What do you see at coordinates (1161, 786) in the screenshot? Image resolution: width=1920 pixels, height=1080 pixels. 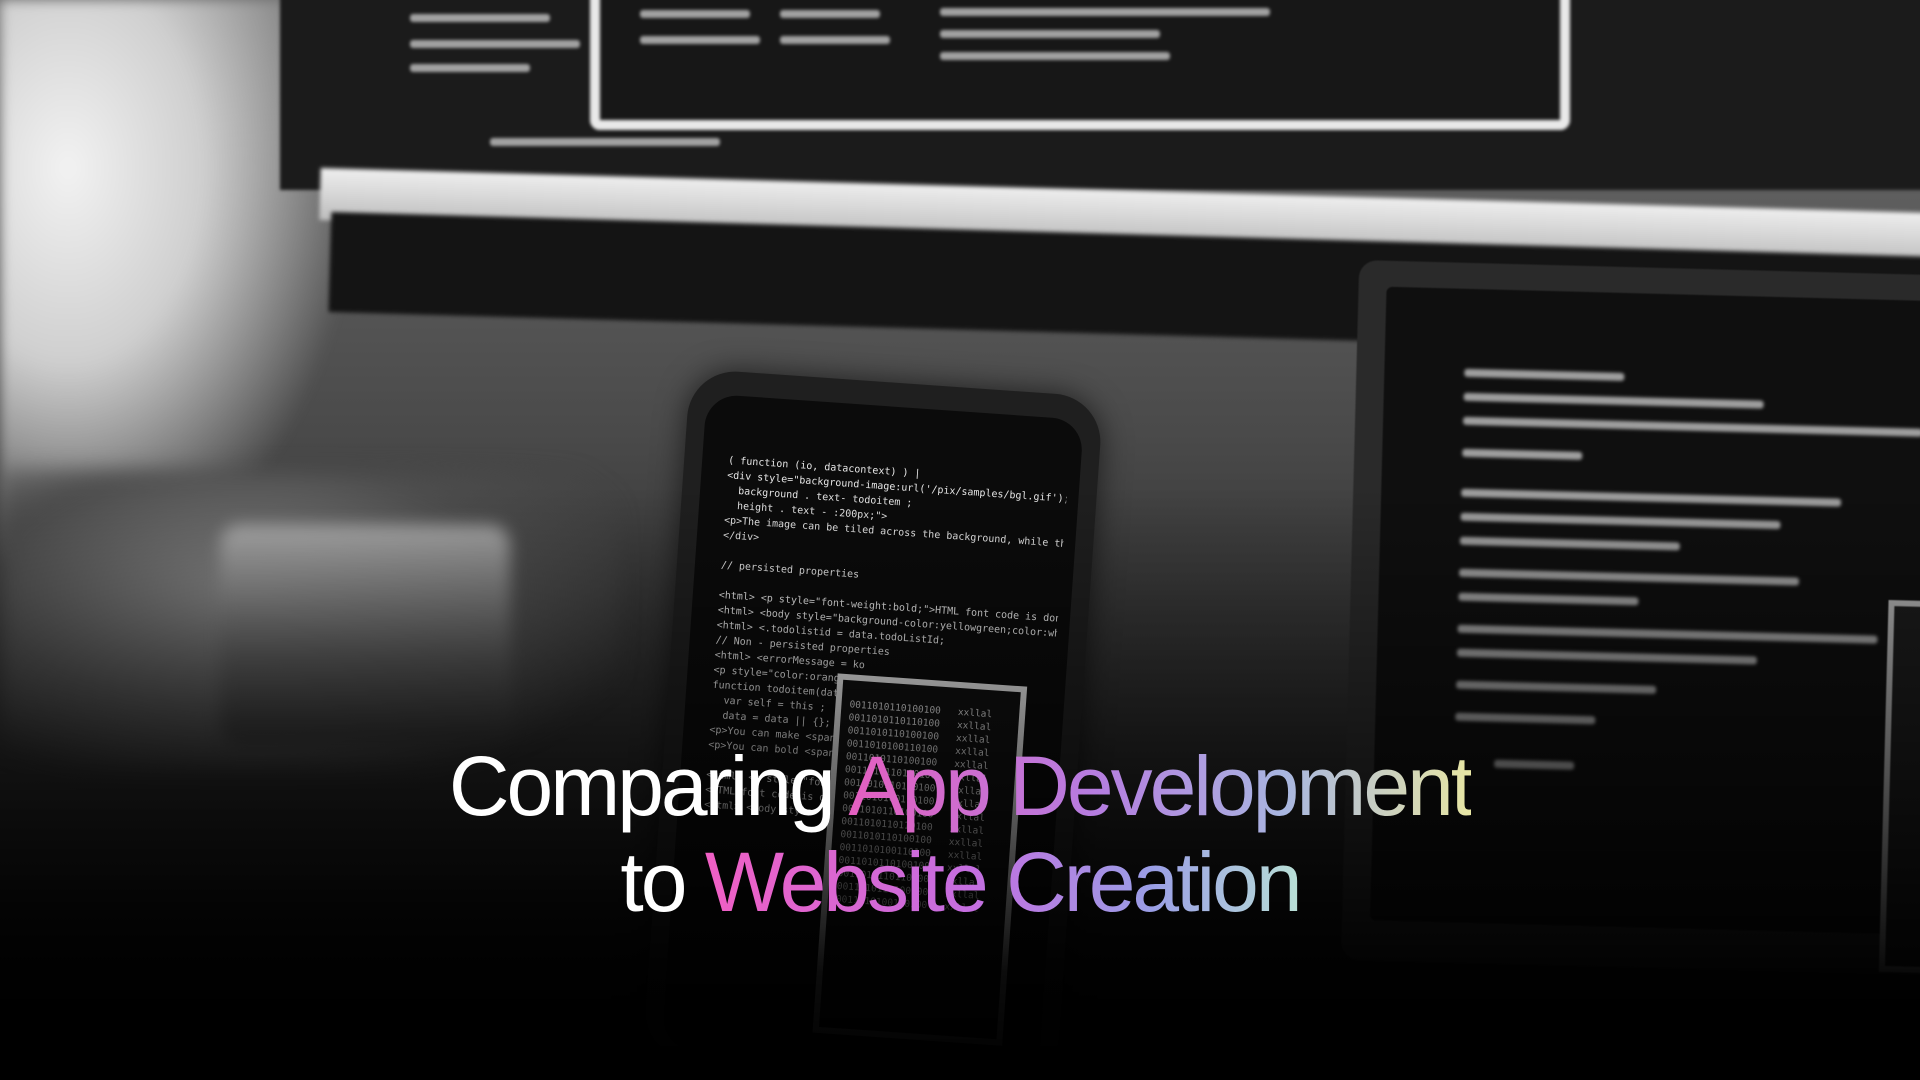 I see `headline-highlight-text: App Development` at bounding box center [1161, 786].